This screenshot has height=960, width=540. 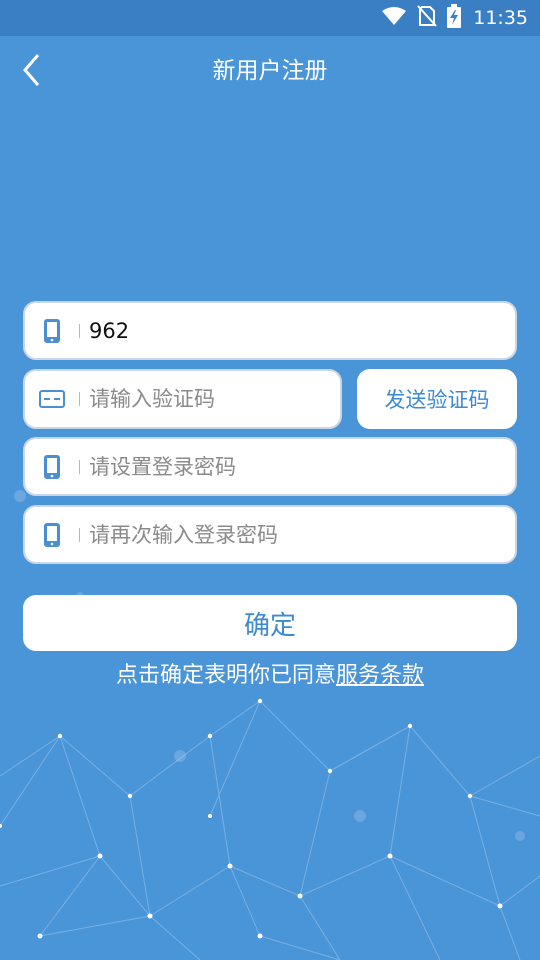 I want to click on page-title: 新用户注册, so click(x=270, y=71).